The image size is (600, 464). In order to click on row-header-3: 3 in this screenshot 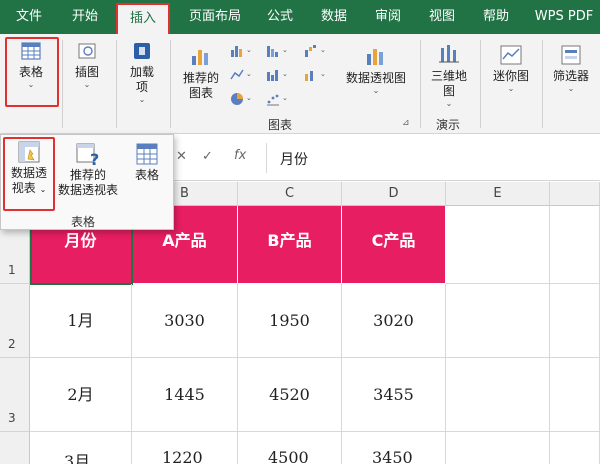, I will do `click(15, 395)`.